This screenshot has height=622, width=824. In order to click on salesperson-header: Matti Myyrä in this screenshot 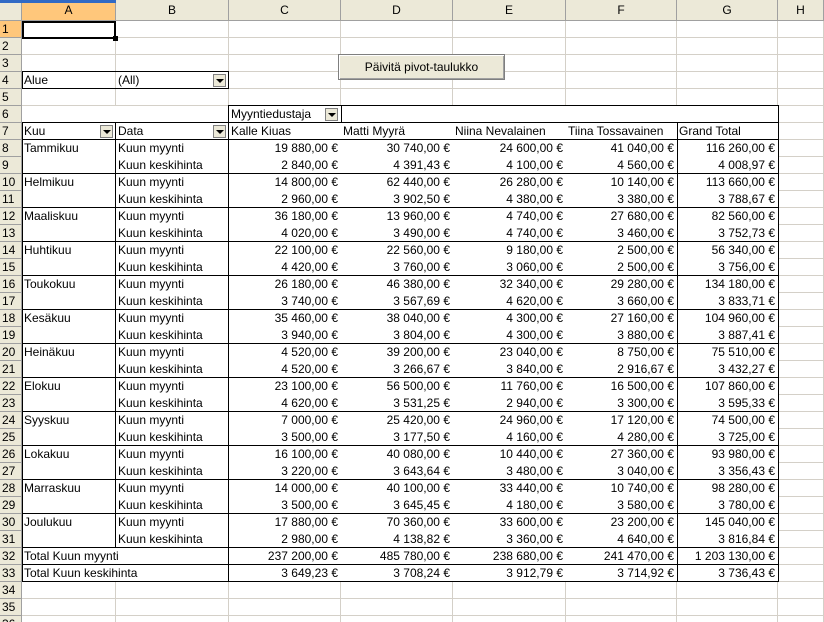, I will do `click(397, 131)`.